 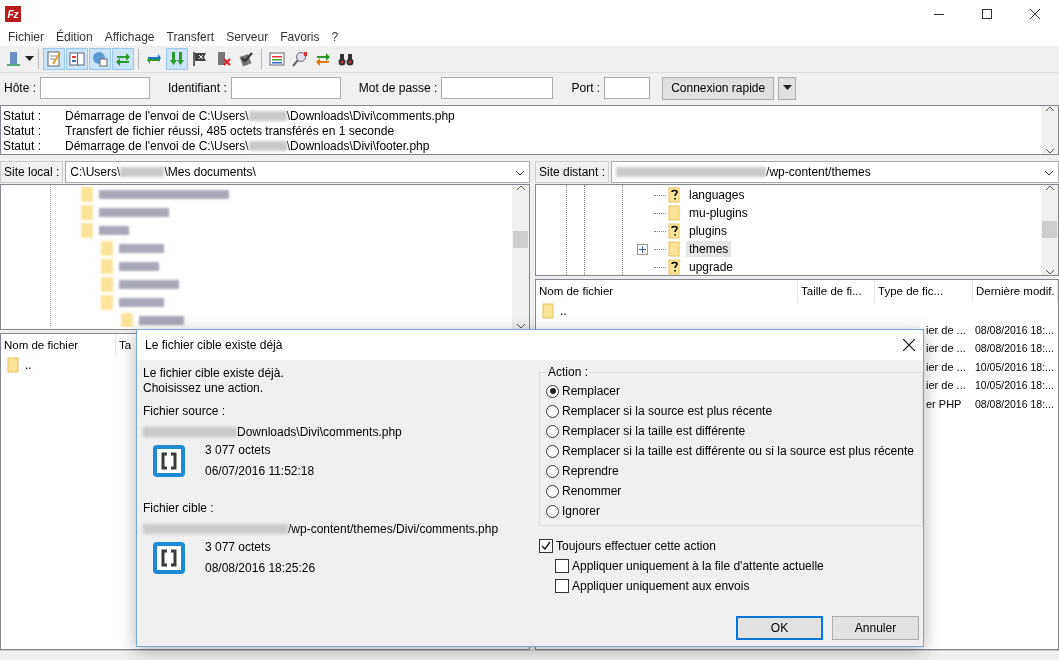 I want to click on username-label: Identifiant :, so click(x=197, y=88).